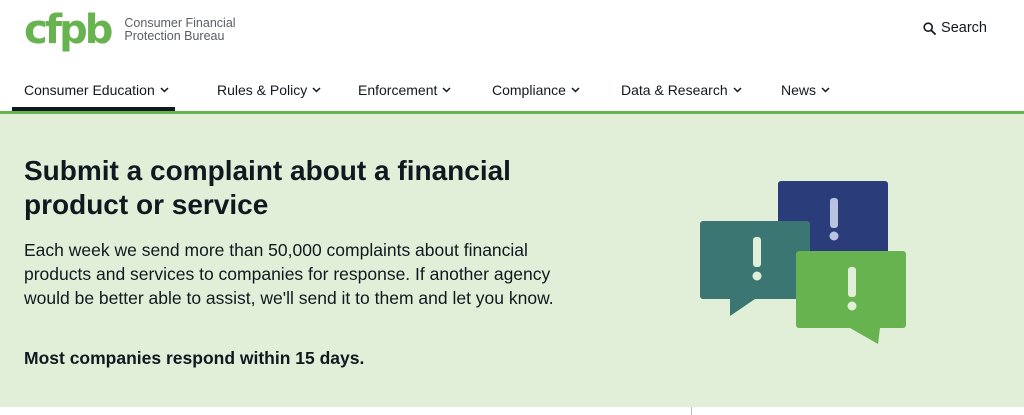 The image size is (1024, 415). What do you see at coordinates (799, 90) in the screenshot?
I see `nav-label: News` at bounding box center [799, 90].